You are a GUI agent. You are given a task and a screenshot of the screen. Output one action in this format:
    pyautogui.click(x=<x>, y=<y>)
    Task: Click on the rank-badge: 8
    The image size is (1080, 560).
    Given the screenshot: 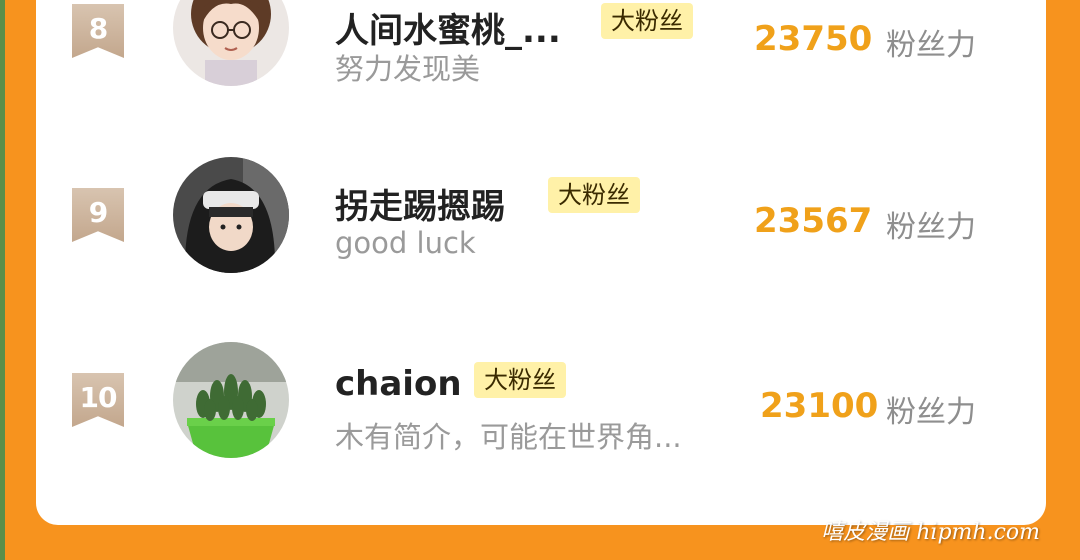 What is the action you would take?
    pyautogui.click(x=98, y=31)
    